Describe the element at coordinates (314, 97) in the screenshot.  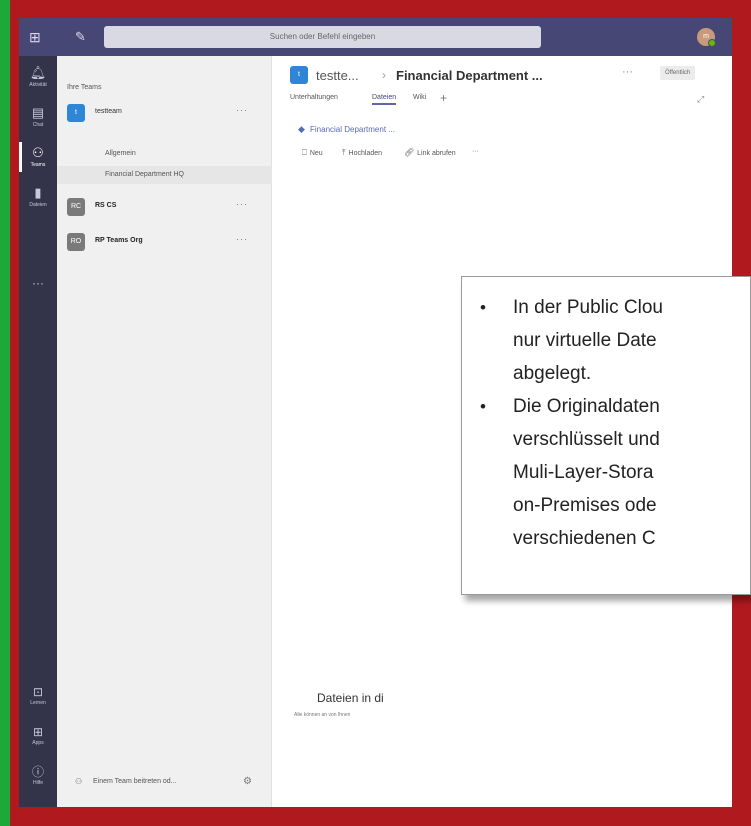
I see `tab-unterhaltungen: Unterhaltungen` at that location.